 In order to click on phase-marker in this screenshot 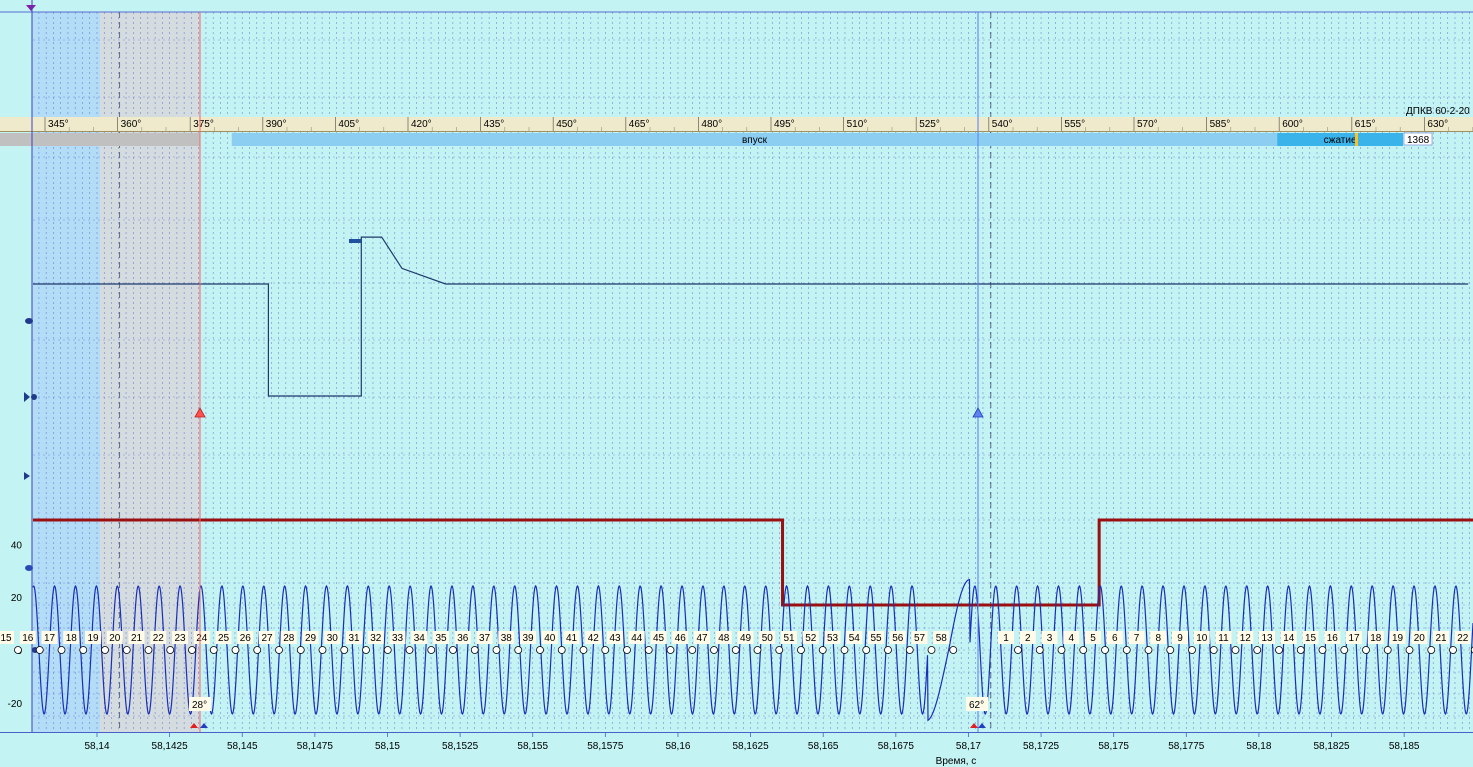, I will do `click(1356, 139)`.